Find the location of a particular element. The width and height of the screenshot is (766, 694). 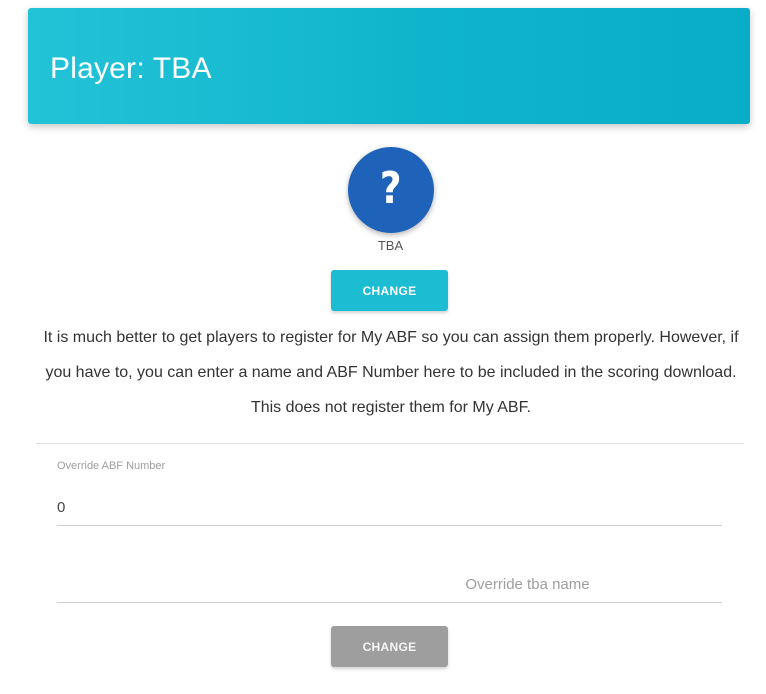

player-avatar: ? is located at coordinates (391, 190).